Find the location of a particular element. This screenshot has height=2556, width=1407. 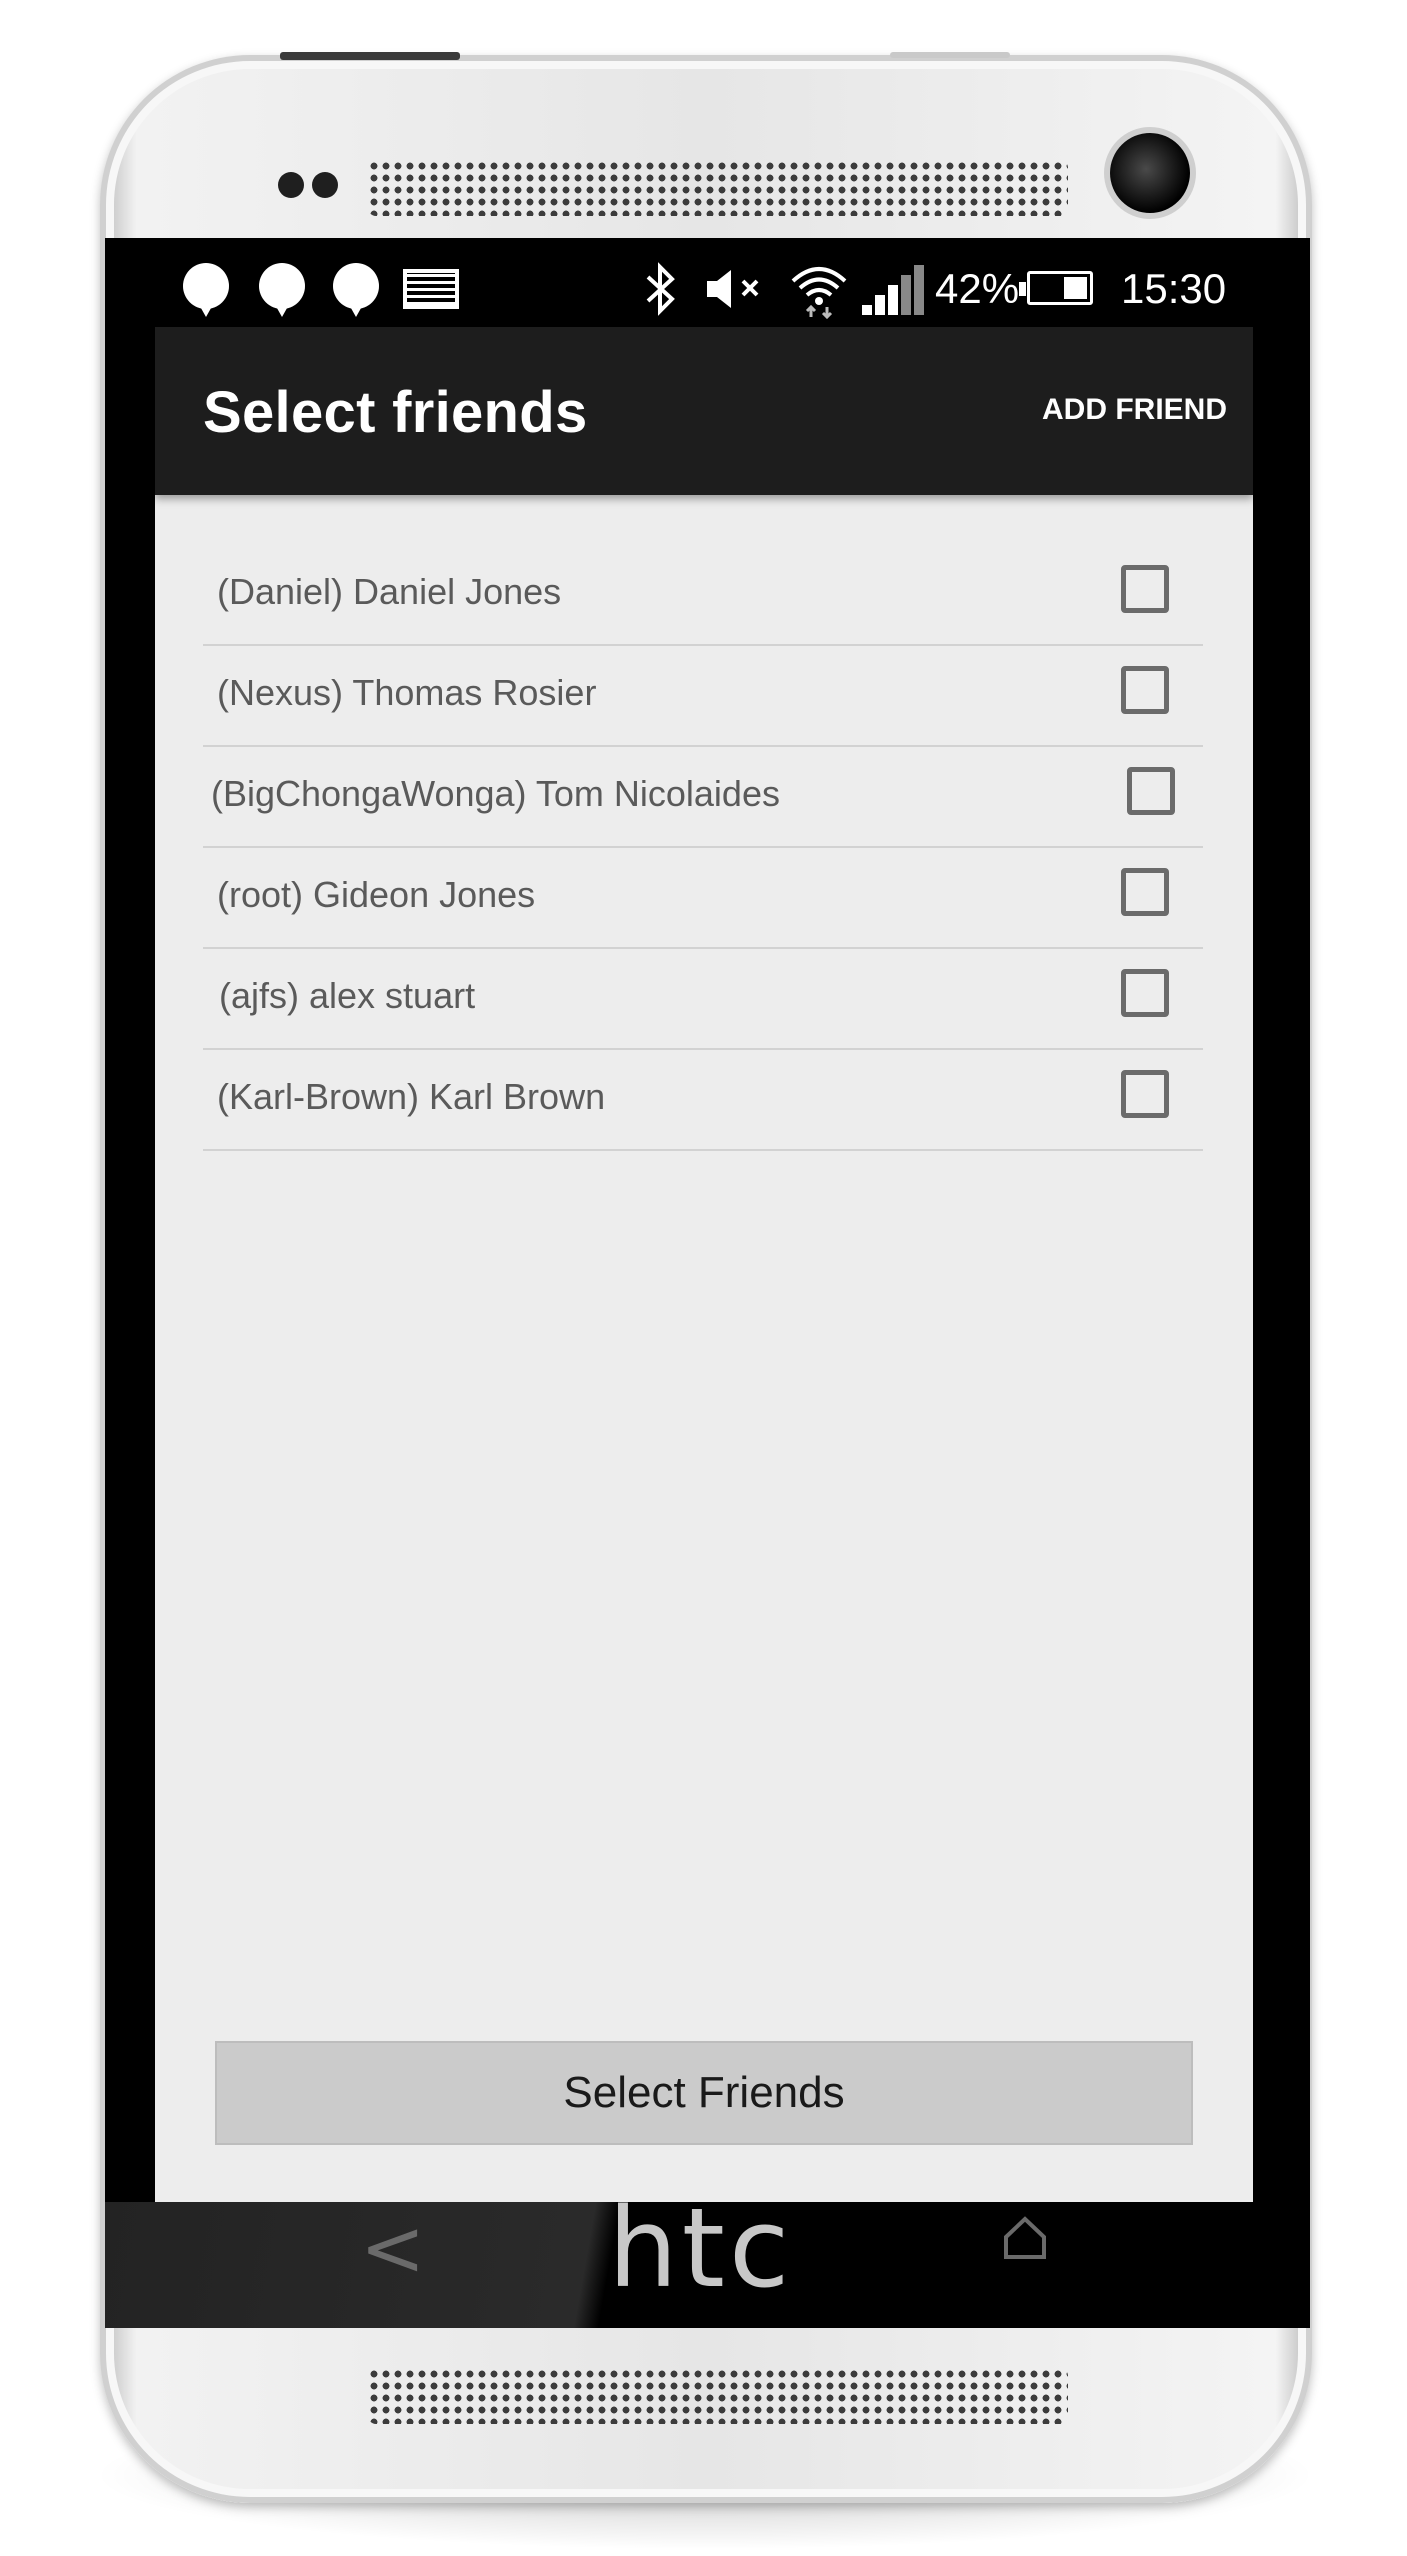

friend-row: (Karl-Brown) Karl Brown is located at coordinates (703, 1100).